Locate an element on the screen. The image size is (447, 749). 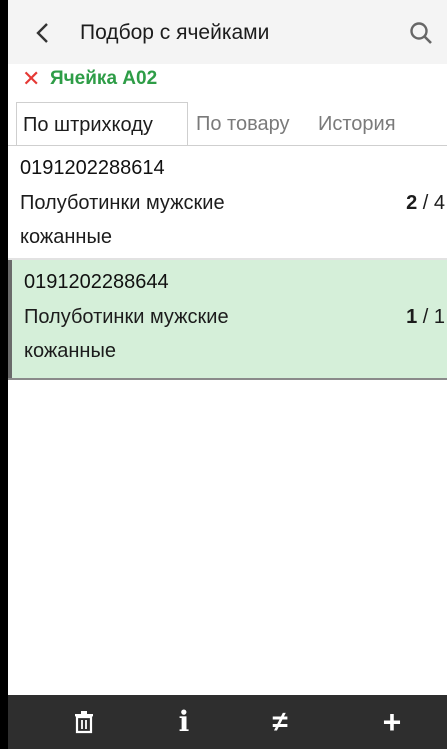
item-quantity: 2 / 4 is located at coordinates (425, 203).